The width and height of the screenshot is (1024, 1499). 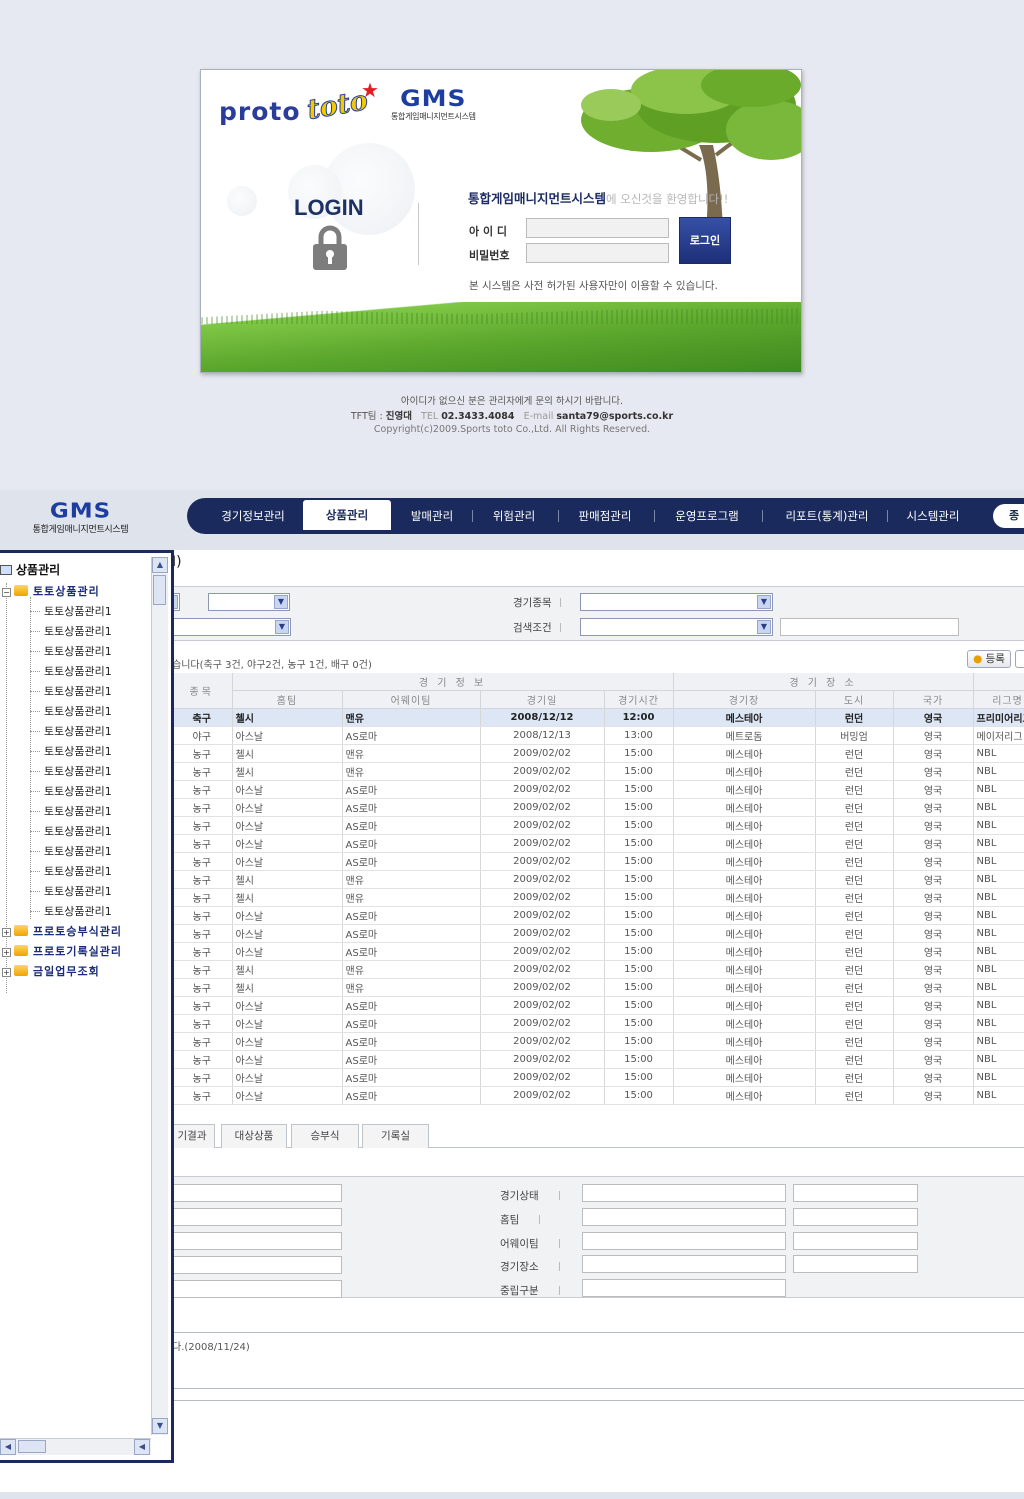 I want to click on nav-risk: 위험관리, so click(x=514, y=516).